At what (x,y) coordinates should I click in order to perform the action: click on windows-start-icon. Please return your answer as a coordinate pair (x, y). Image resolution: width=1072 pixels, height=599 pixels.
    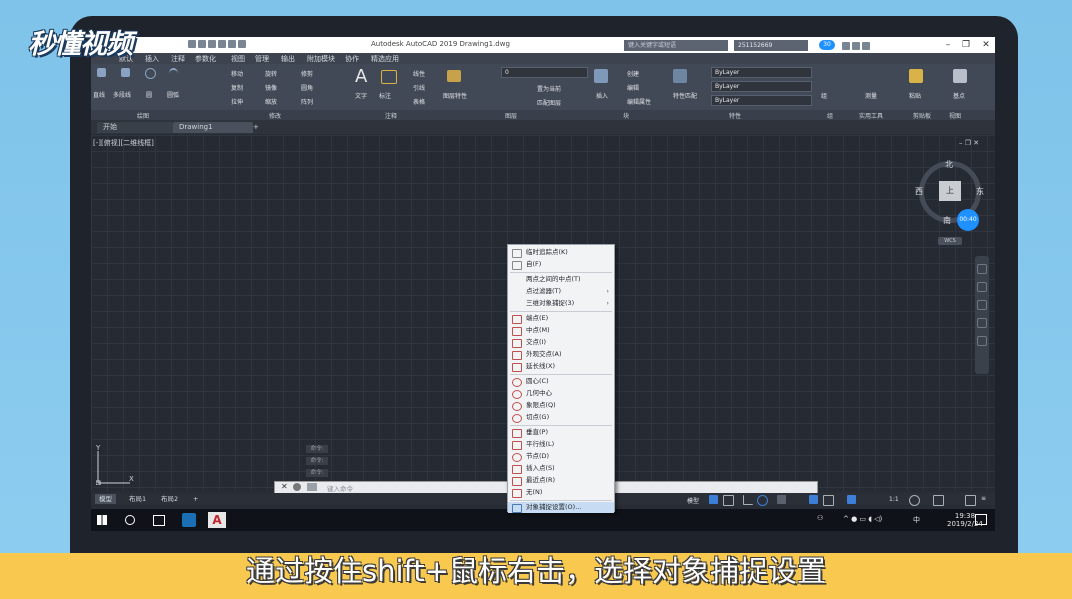
    Looking at the image, I should click on (102, 520).